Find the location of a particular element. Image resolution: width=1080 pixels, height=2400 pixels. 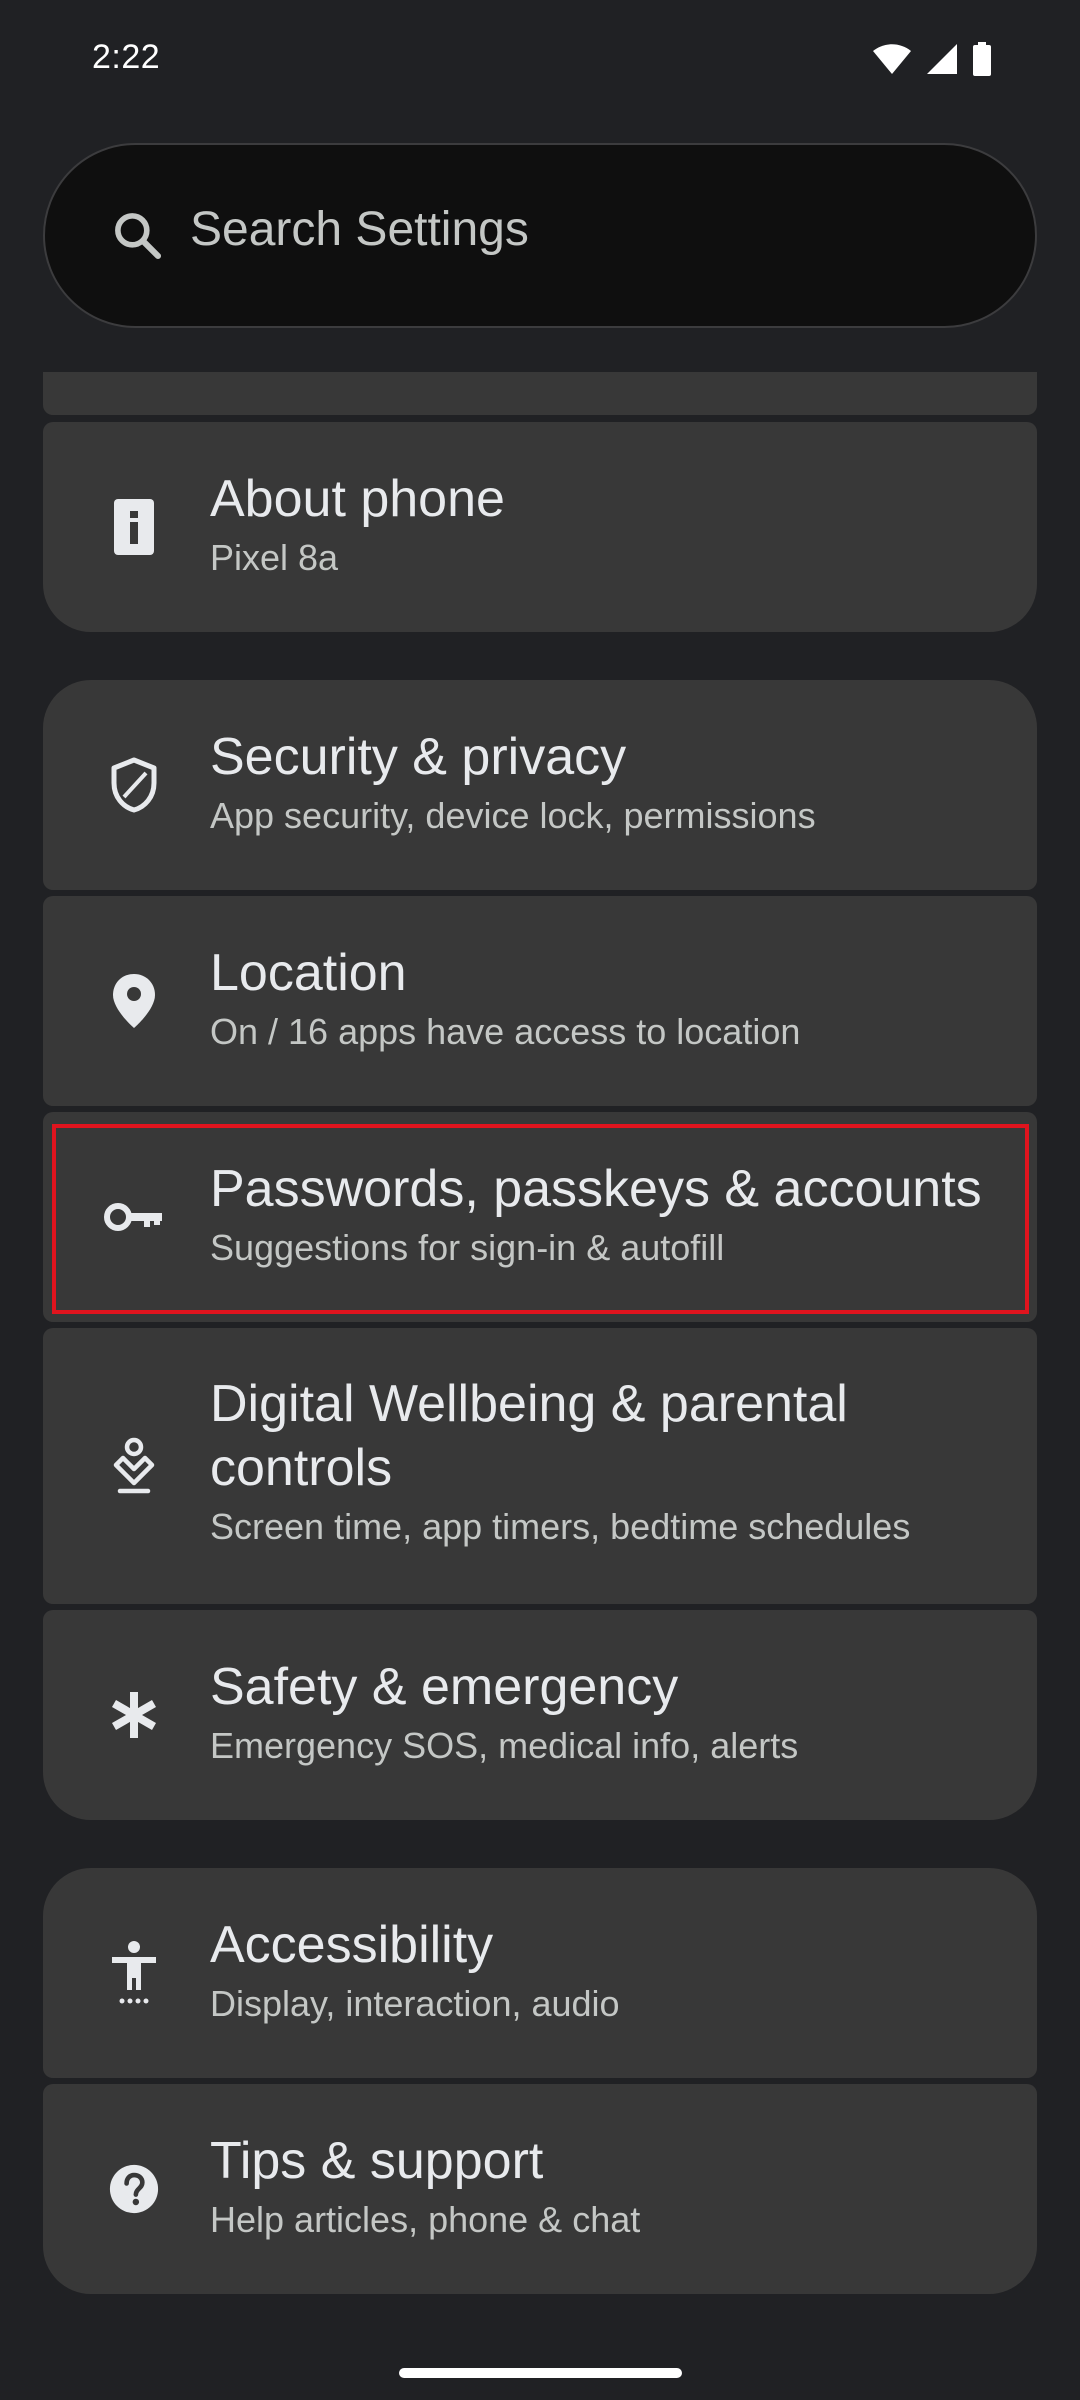

settings-item-title: Accessibility is located at coordinates (352, 1945).